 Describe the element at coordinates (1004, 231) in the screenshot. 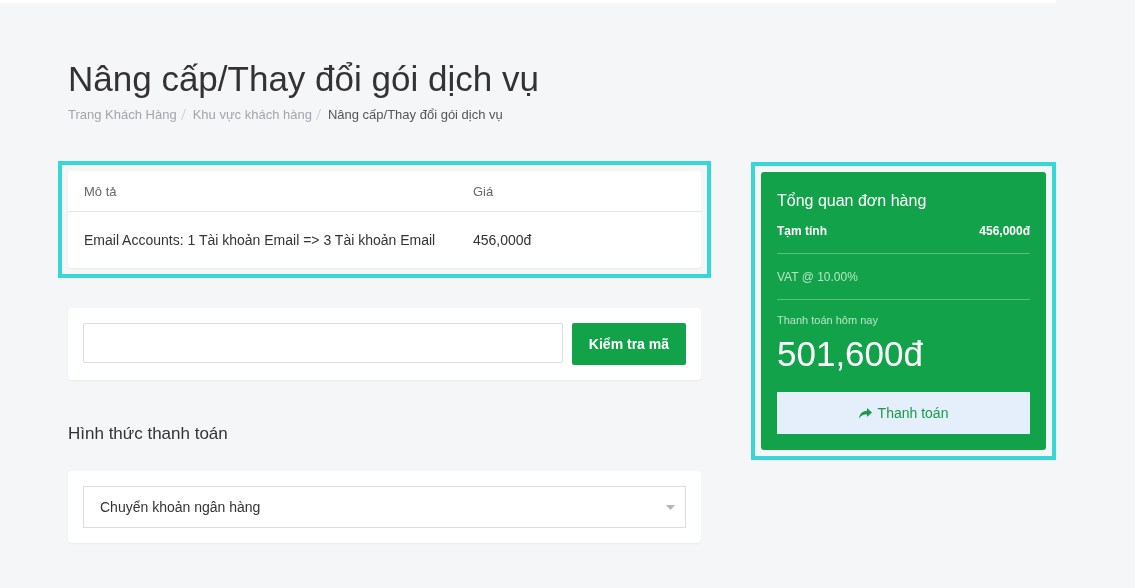

I see `summary-value: 456,000đ` at that location.